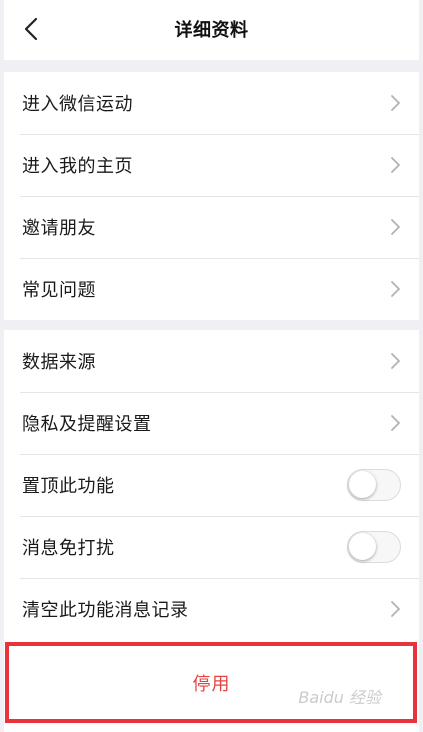 The image size is (423, 732). Describe the element at coordinates (211, 227) in the screenshot. I see `invite-friends-item: 邀请朋友` at that location.